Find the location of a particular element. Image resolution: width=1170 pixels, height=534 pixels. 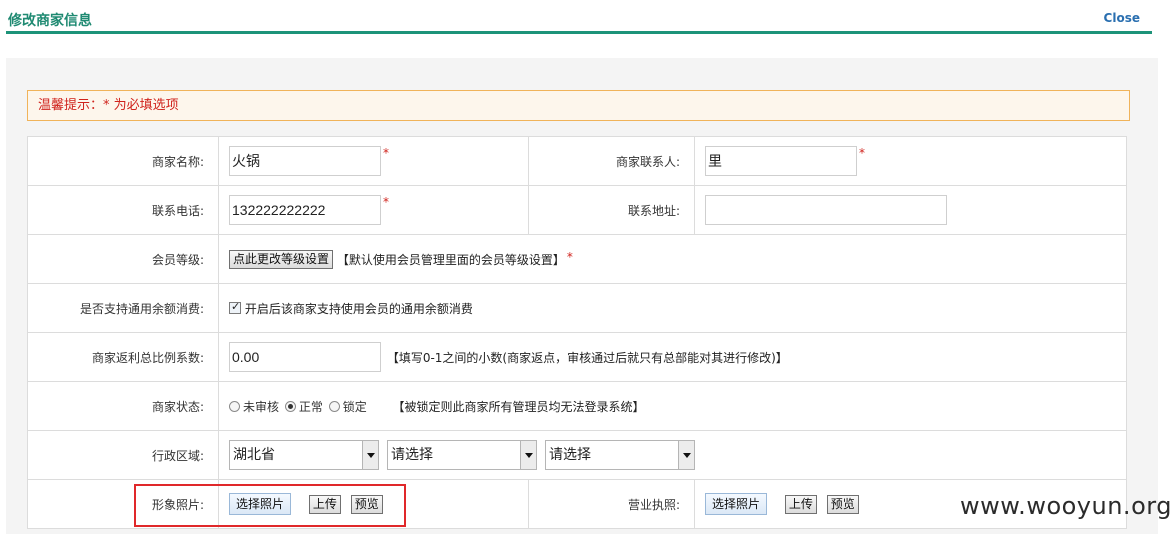

dialog-title: 修改商家信息 is located at coordinates (50, 21).